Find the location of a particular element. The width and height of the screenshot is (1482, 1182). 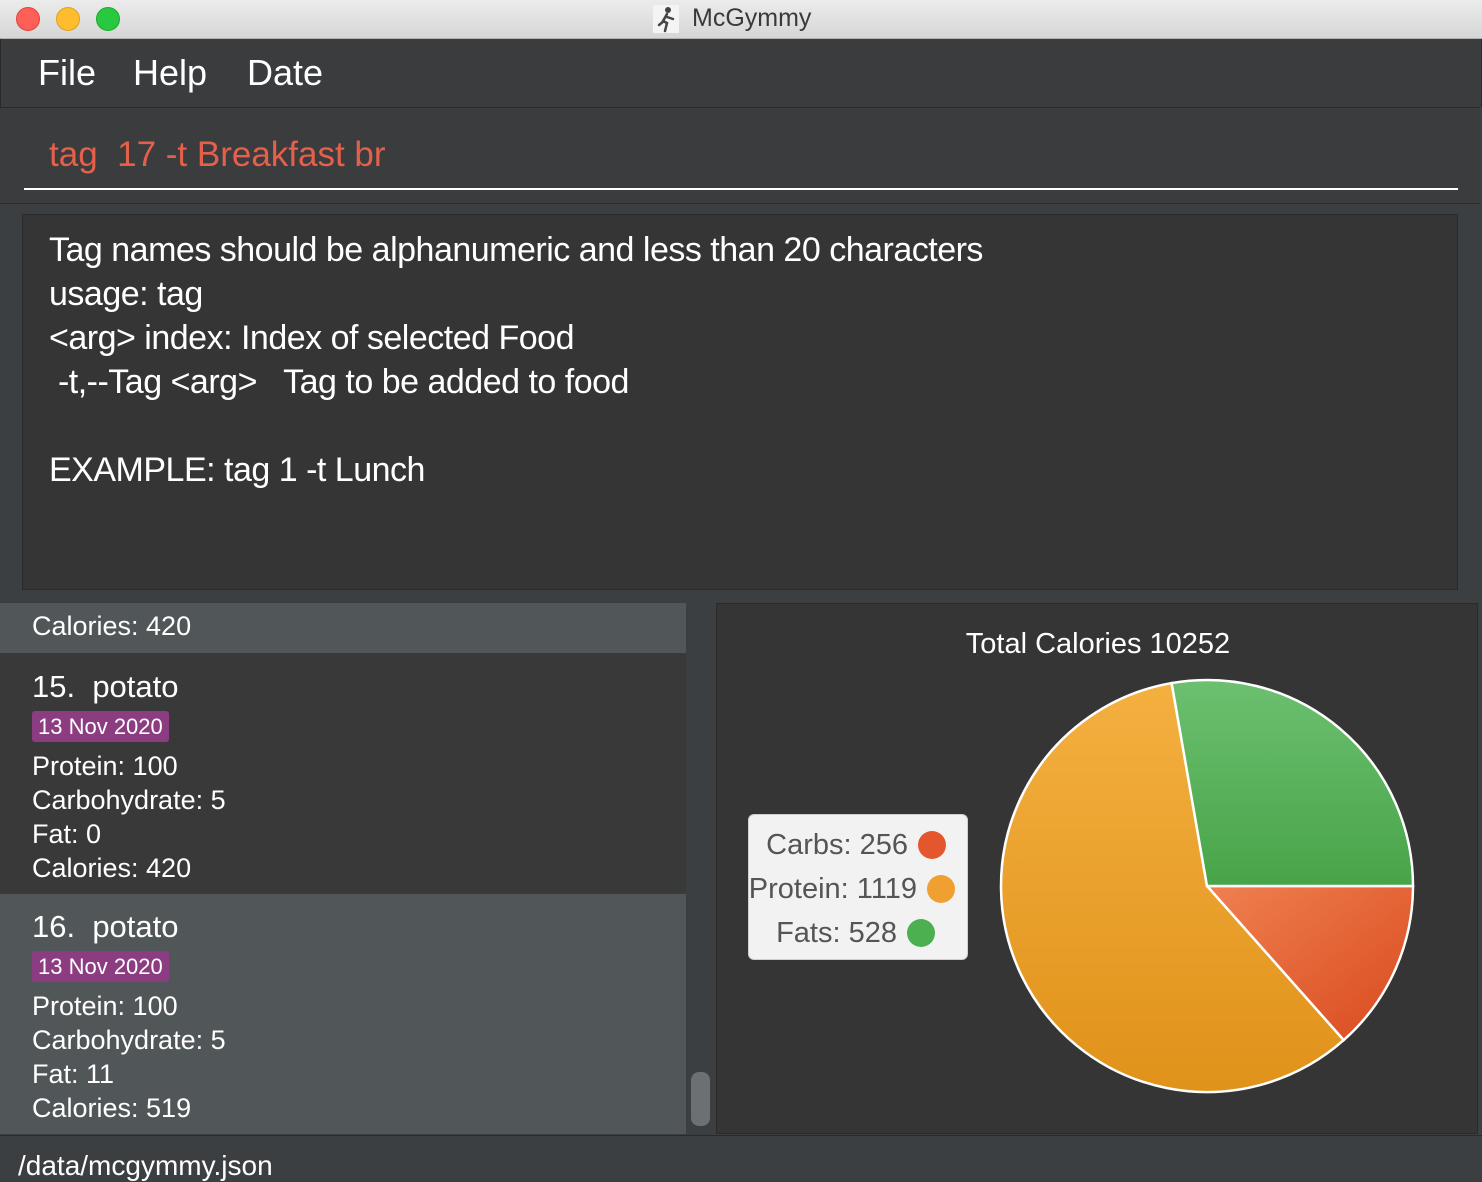

food-title: 15. potato is located at coordinates (105, 686).